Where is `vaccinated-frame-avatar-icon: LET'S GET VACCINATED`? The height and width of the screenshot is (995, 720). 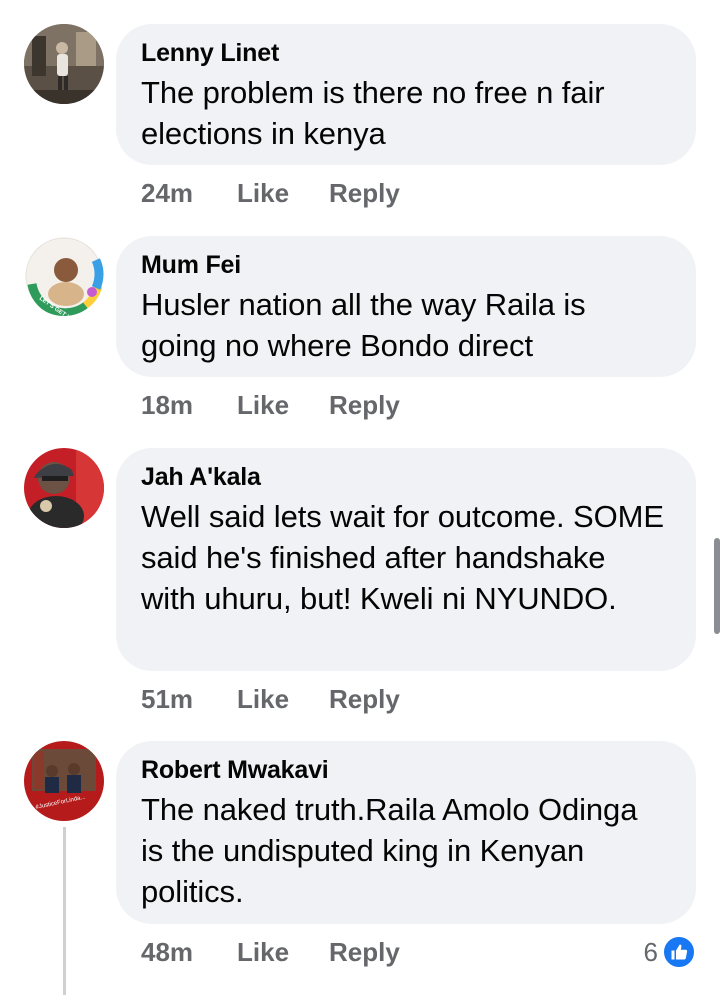
vaccinated-frame-avatar-icon: LET'S GET VACCINATED is located at coordinates (64, 276).